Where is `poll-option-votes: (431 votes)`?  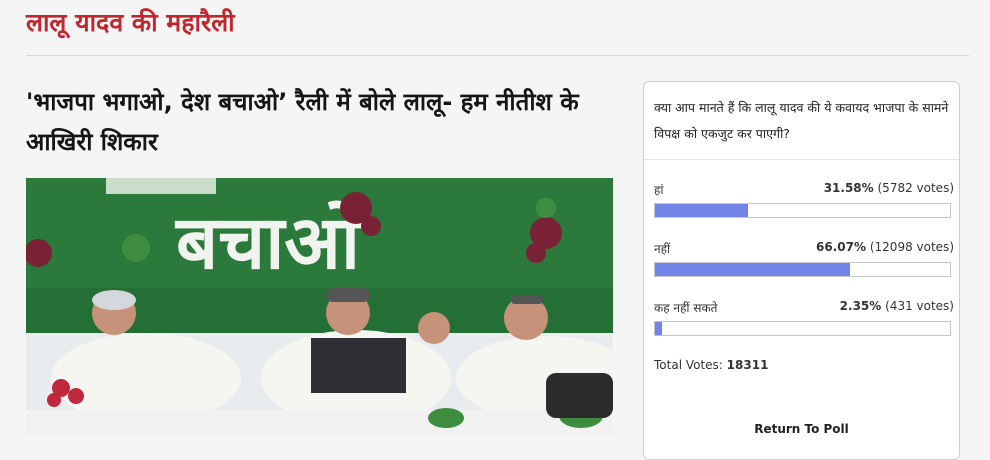 poll-option-votes: (431 votes) is located at coordinates (919, 306).